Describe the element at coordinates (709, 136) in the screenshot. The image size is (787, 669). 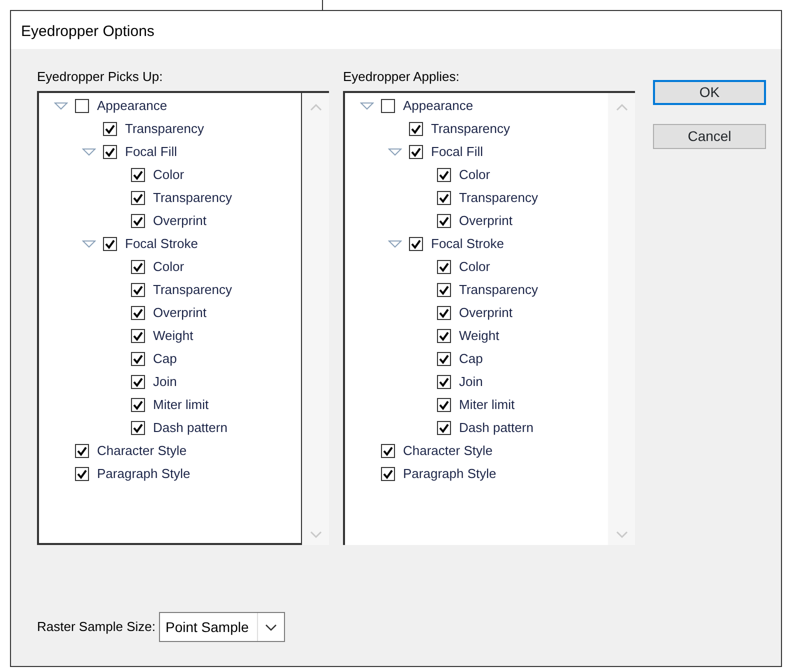
I see `cancel-button: Cancel` at that location.